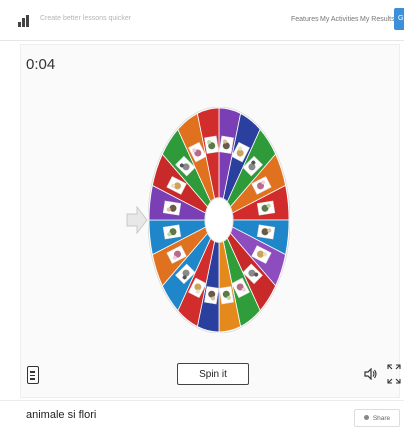 This screenshot has height=436, width=404. Describe the element at coordinates (25, 21) in the screenshot. I see `logo-icon` at that location.